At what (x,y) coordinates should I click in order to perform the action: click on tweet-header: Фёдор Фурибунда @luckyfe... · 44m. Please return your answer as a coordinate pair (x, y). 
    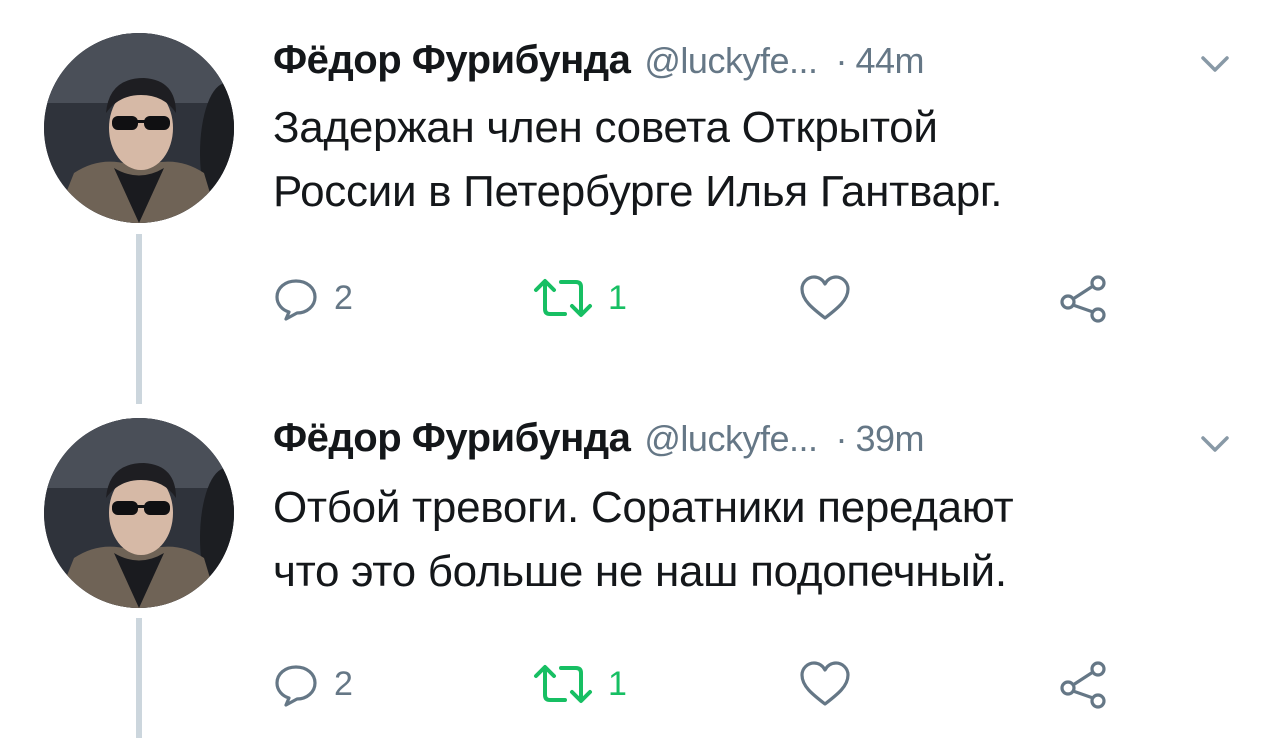
    Looking at the image, I should click on (598, 66).